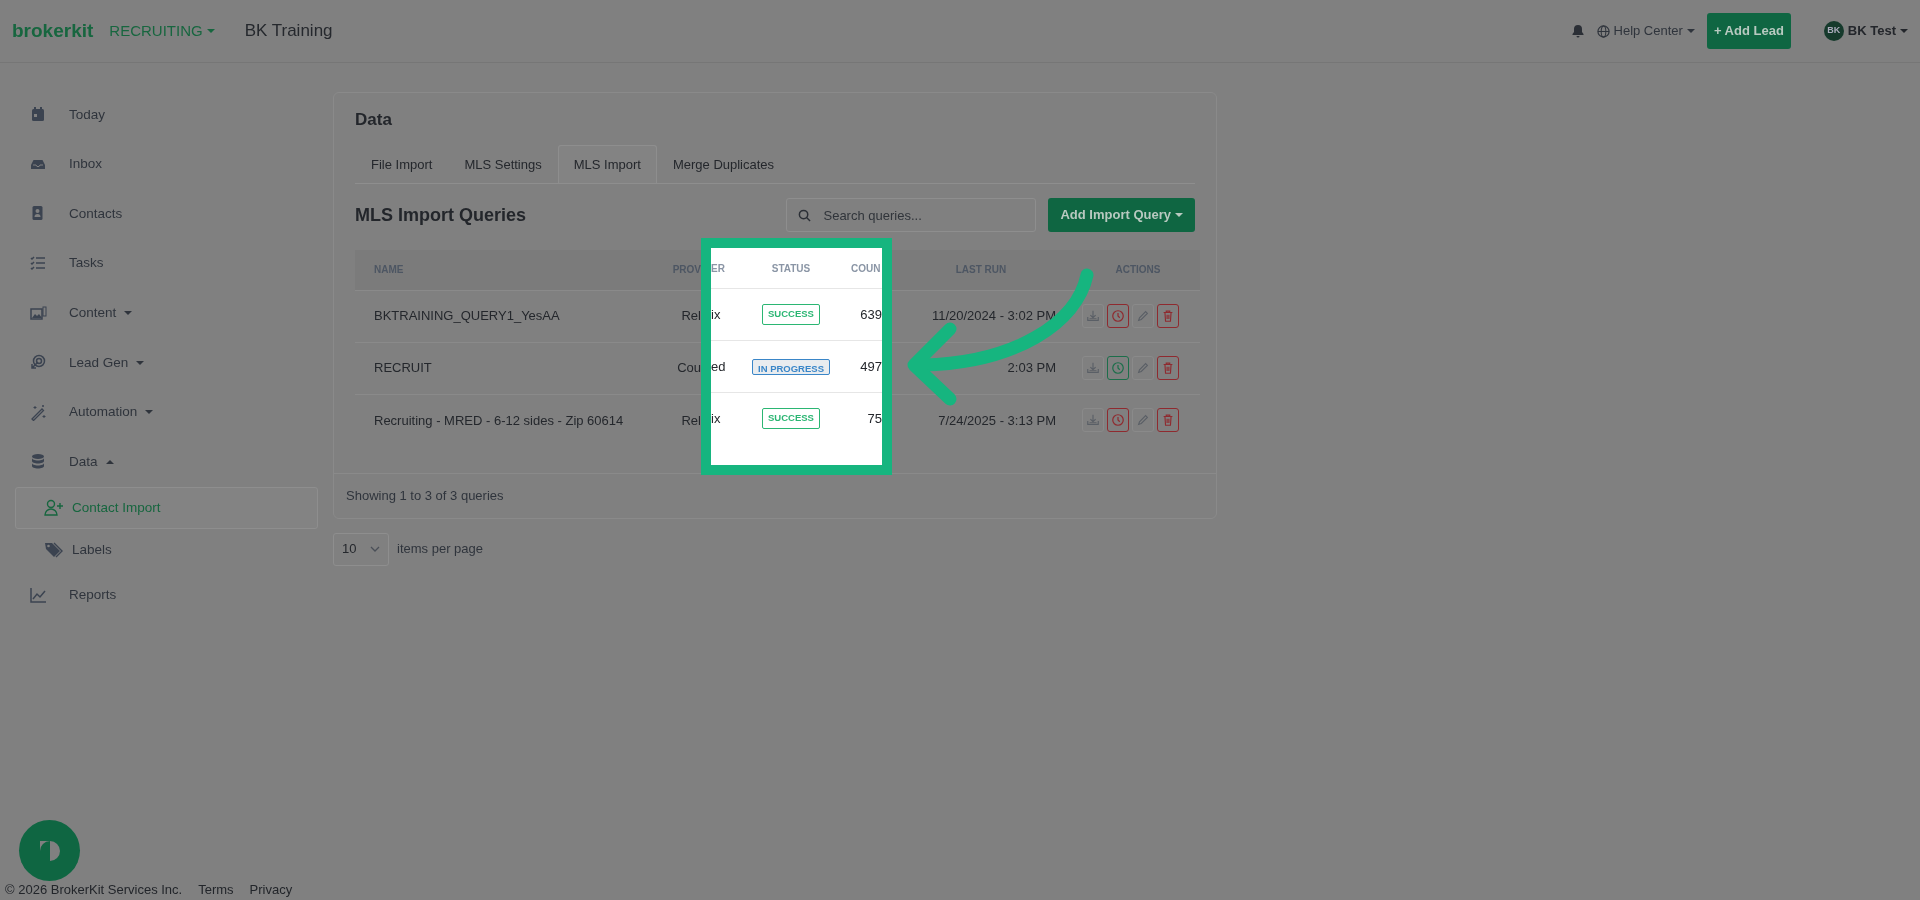  Describe the element at coordinates (166, 115) in the screenshot. I see `sidebar-item: Today` at that location.